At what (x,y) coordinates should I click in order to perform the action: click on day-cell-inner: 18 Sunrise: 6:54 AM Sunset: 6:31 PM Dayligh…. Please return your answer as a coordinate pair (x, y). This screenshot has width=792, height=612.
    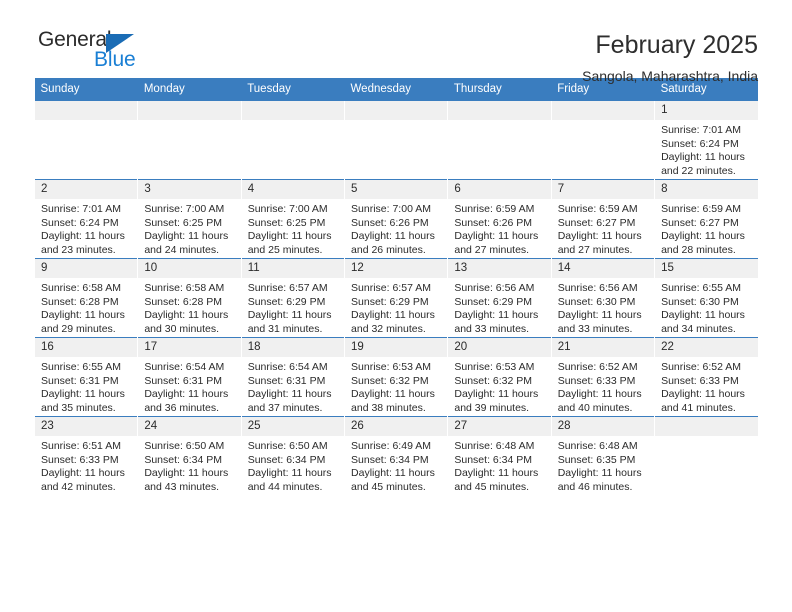
    Looking at the image, I should click on (293, 377).